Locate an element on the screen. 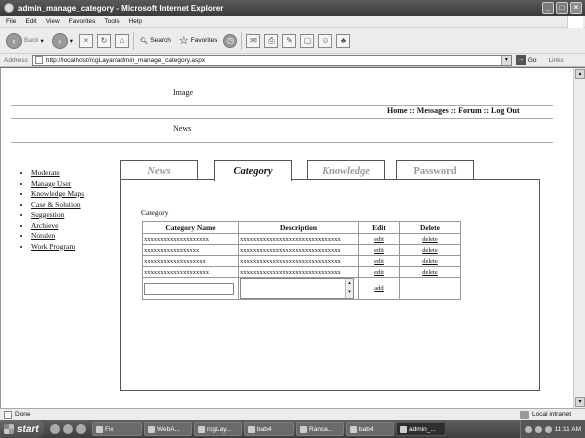 Image resolution: width=585 pixels, height=438 pixels. nav-forum-link: Forum is located at coordinates (470, 110).